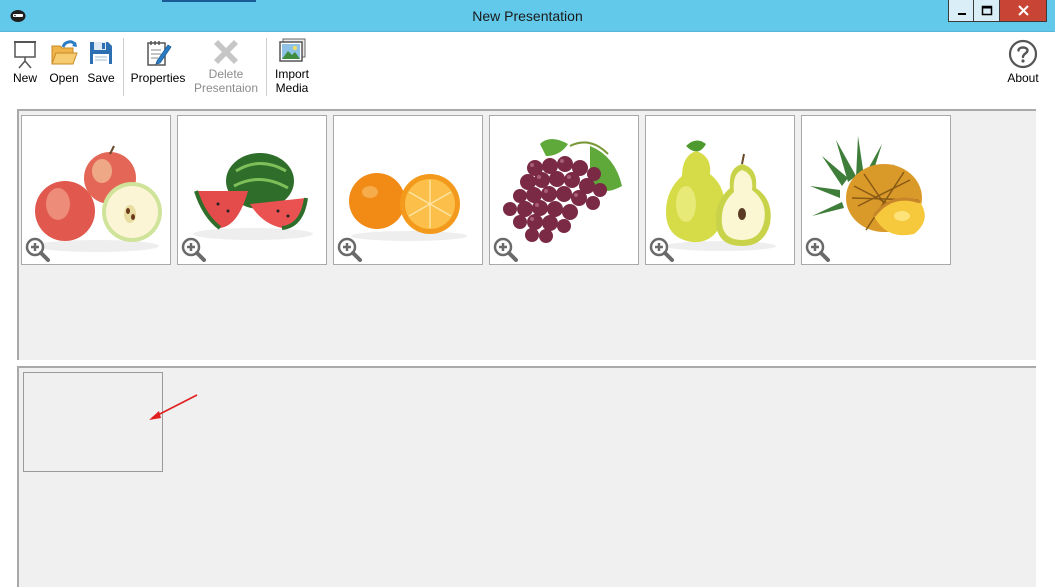 Image resolution: width=1055 pixels, height=587 pixels. Describe the element at coordinates (408, 190) in the screenshot. I see `media-thumbnail-oranges` at that location.